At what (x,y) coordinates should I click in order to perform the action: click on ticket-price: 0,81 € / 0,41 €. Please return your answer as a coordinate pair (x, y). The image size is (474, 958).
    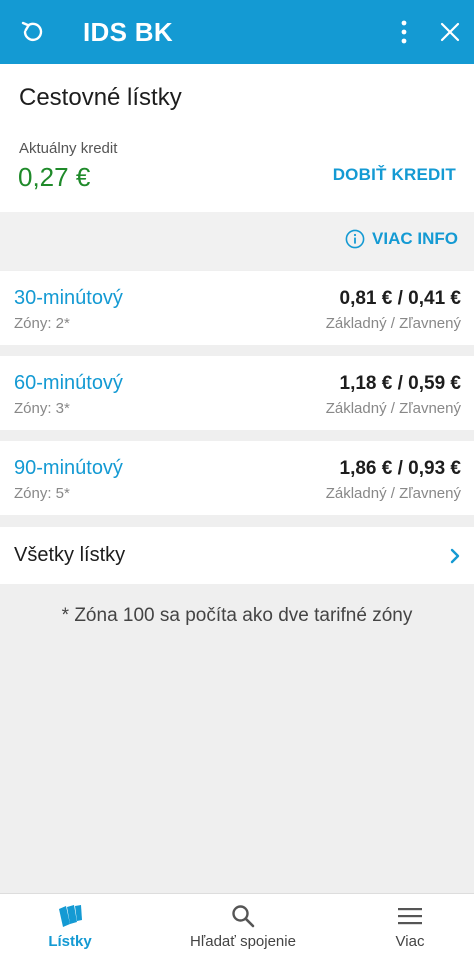
    Looking at the image, I should click on (400, 298).